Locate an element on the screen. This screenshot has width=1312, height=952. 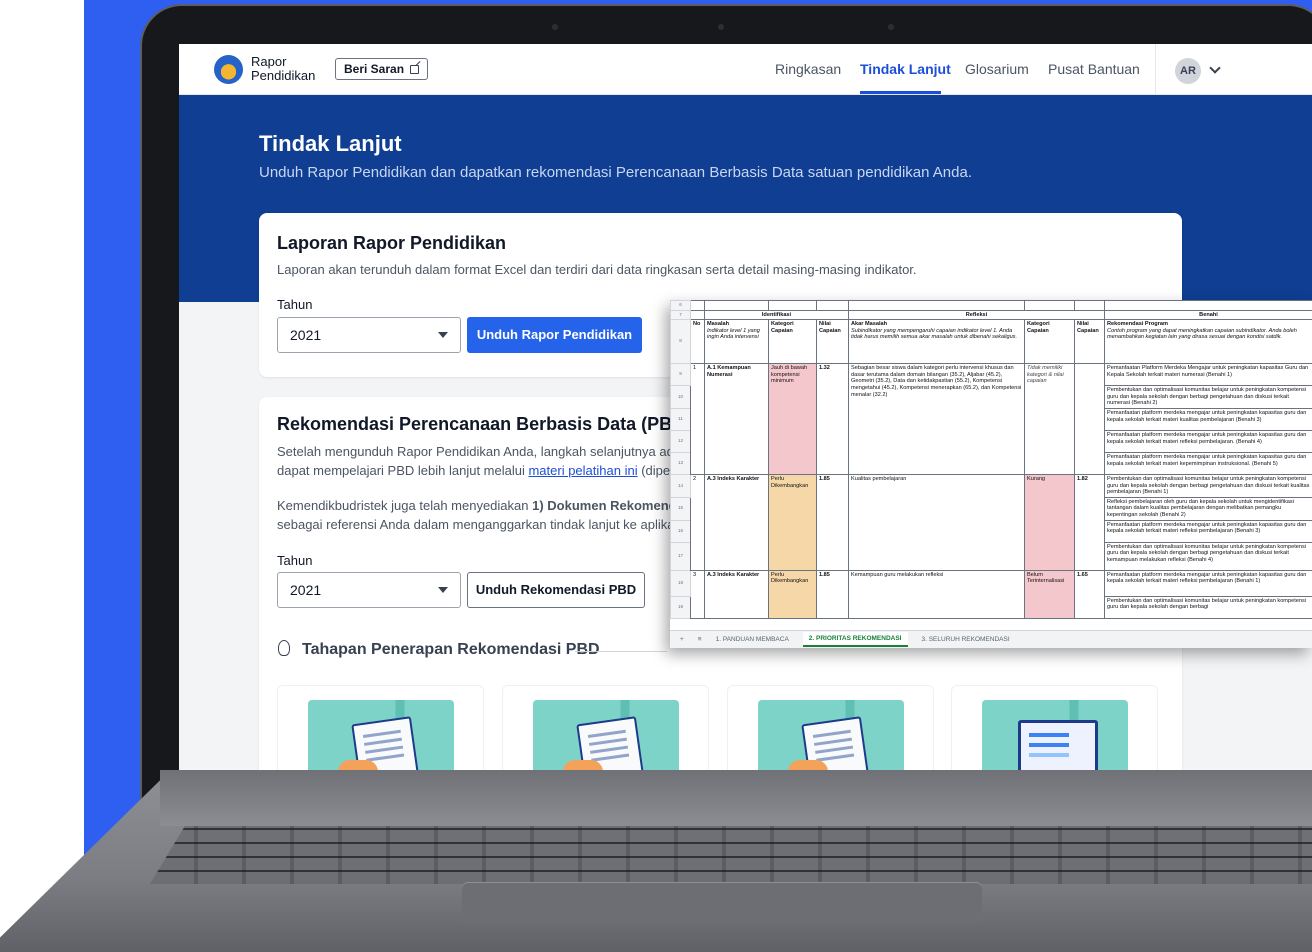
active-tab-indicator is located at coordinates (900, 92).